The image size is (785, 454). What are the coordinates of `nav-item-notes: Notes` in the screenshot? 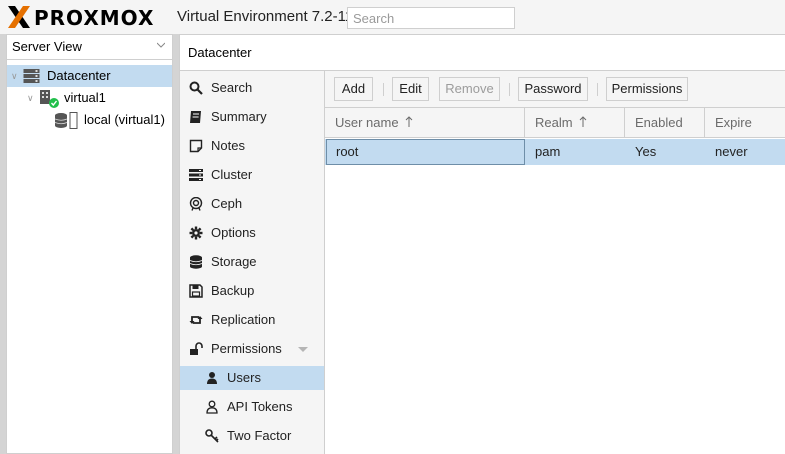 It's located at (252, 146).